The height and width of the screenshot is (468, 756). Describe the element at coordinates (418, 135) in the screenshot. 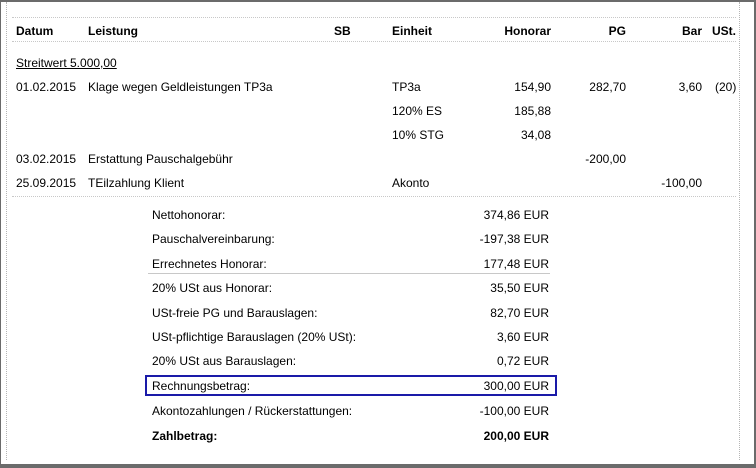

I see `cell-einheit: 10% STG` at that location.